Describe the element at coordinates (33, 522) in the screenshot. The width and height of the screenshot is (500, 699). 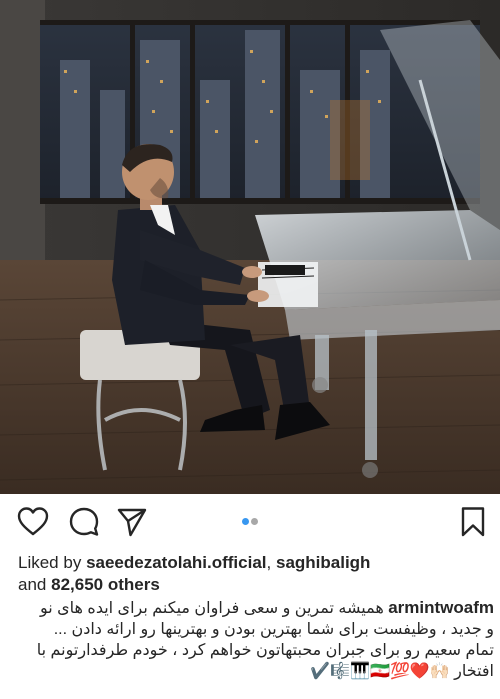
I see `heart-outline-icon` at that location.